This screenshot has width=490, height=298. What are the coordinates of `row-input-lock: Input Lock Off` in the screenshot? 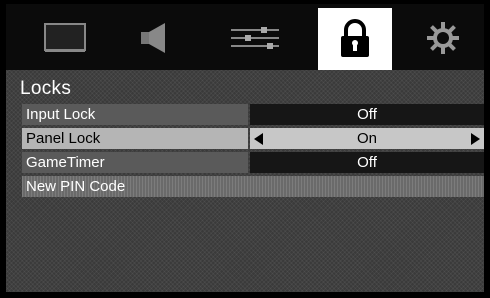 It's located at (253, 114).